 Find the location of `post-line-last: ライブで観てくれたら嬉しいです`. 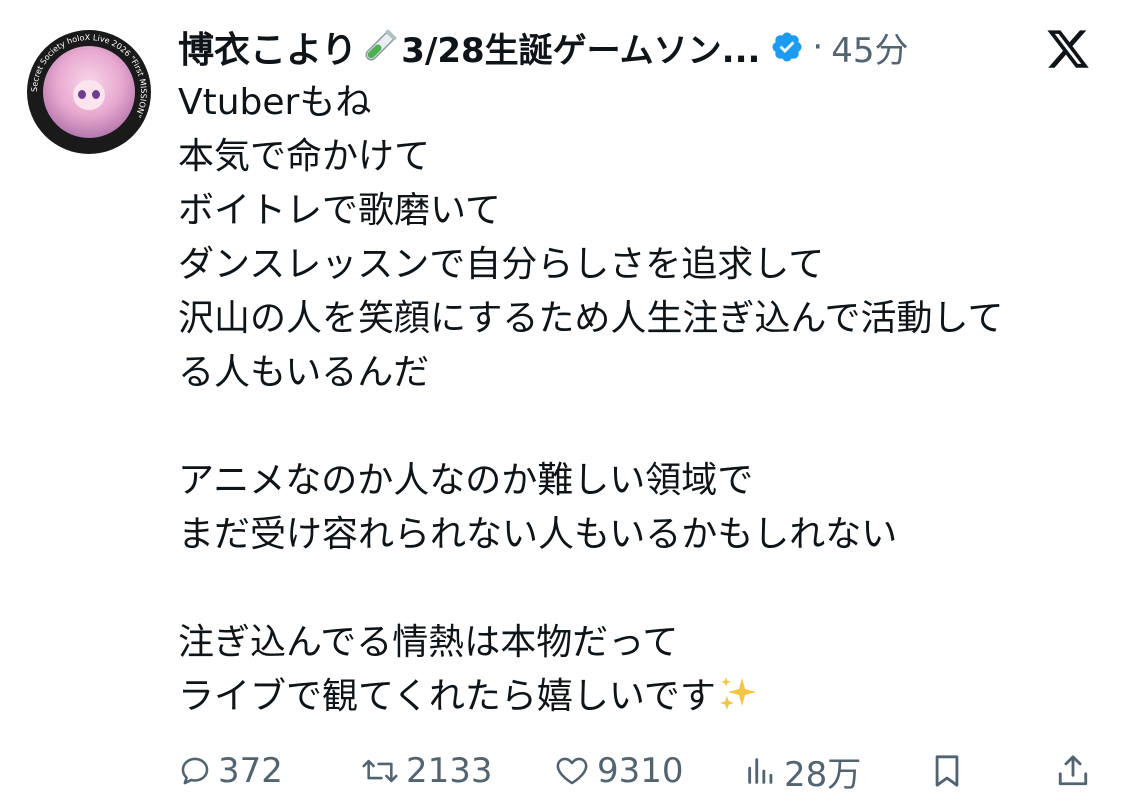

post-line-last: ライブで観てくれたら嬉しいです is located at coordinates (638, 697).